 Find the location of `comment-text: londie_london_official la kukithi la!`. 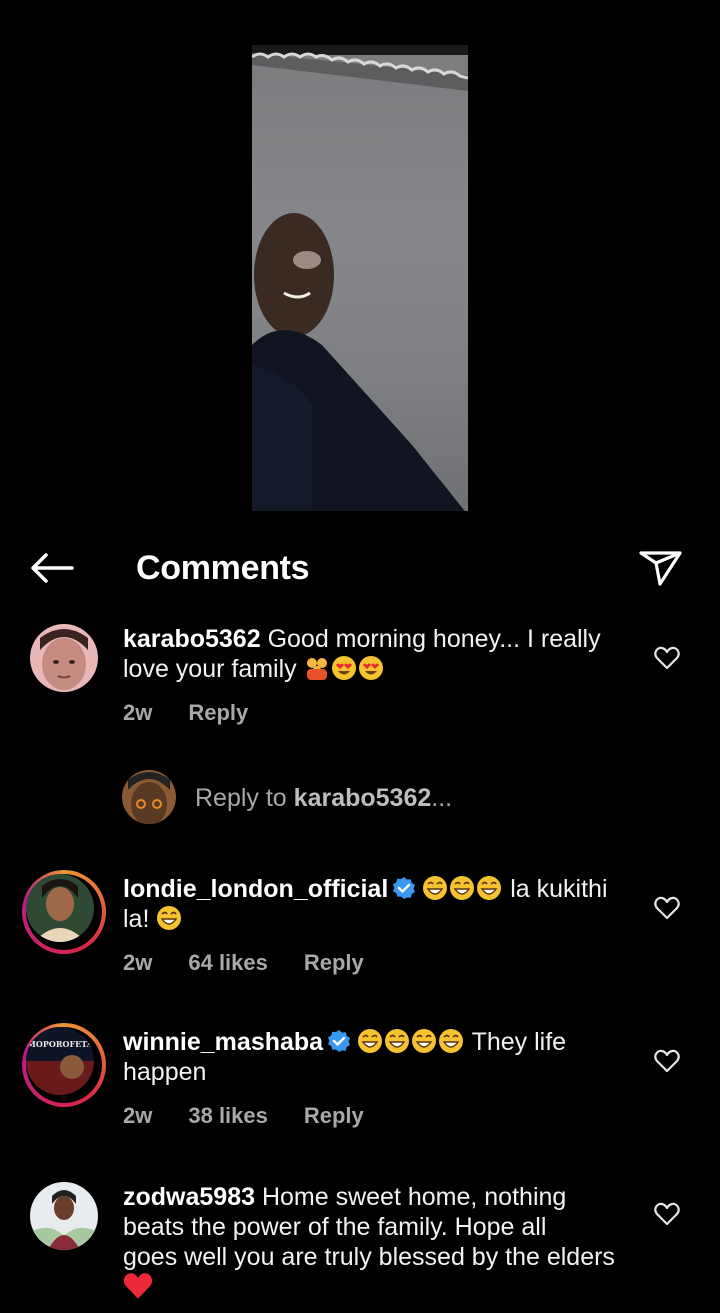

comment-text: londie_london_official la kukithi la! is located at coordinates (378, 904).